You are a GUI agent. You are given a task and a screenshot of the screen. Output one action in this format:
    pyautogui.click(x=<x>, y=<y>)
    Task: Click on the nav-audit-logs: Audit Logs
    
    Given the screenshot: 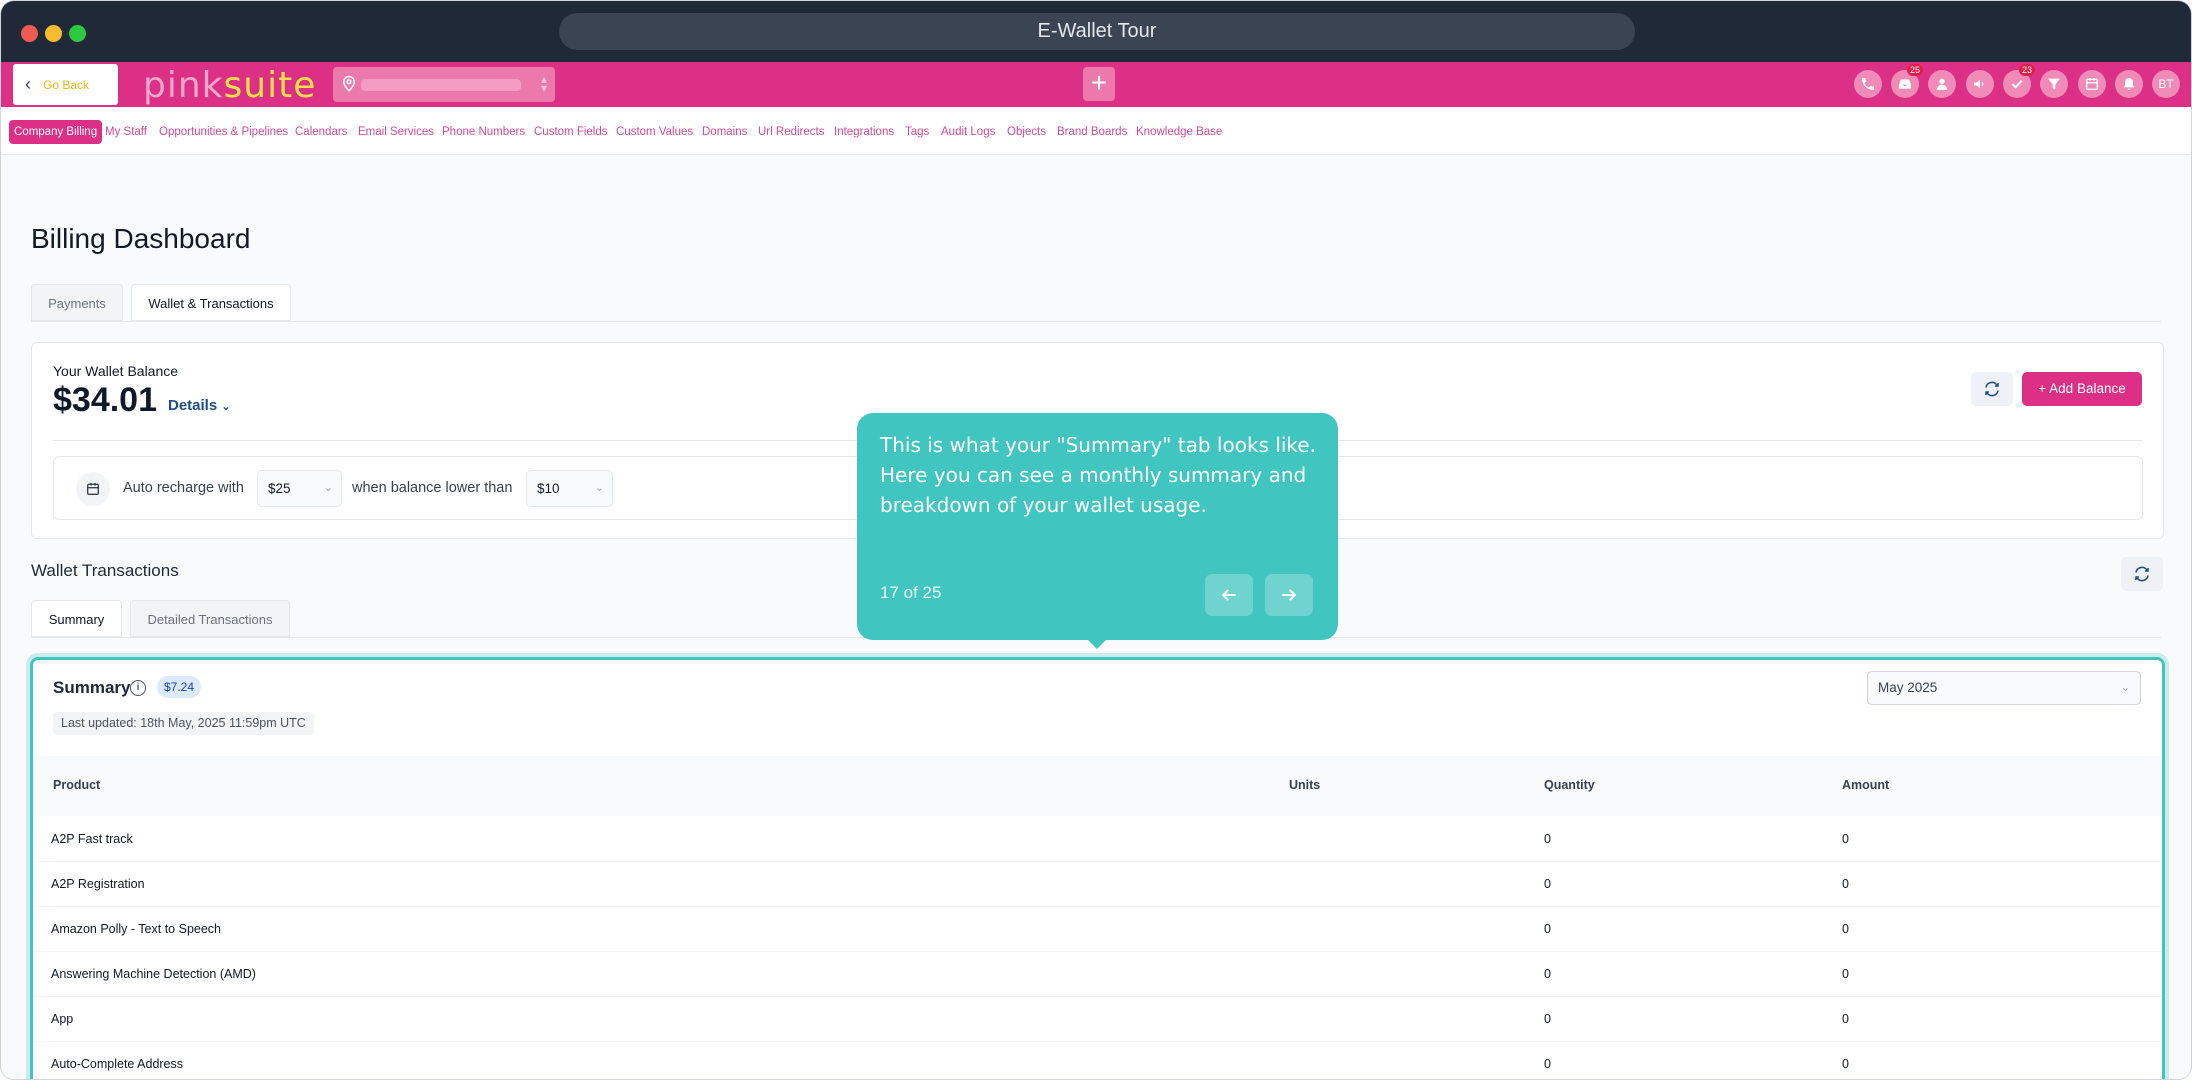 What is the action you would take?
    pyautogui.click(x=968, y=132)
    